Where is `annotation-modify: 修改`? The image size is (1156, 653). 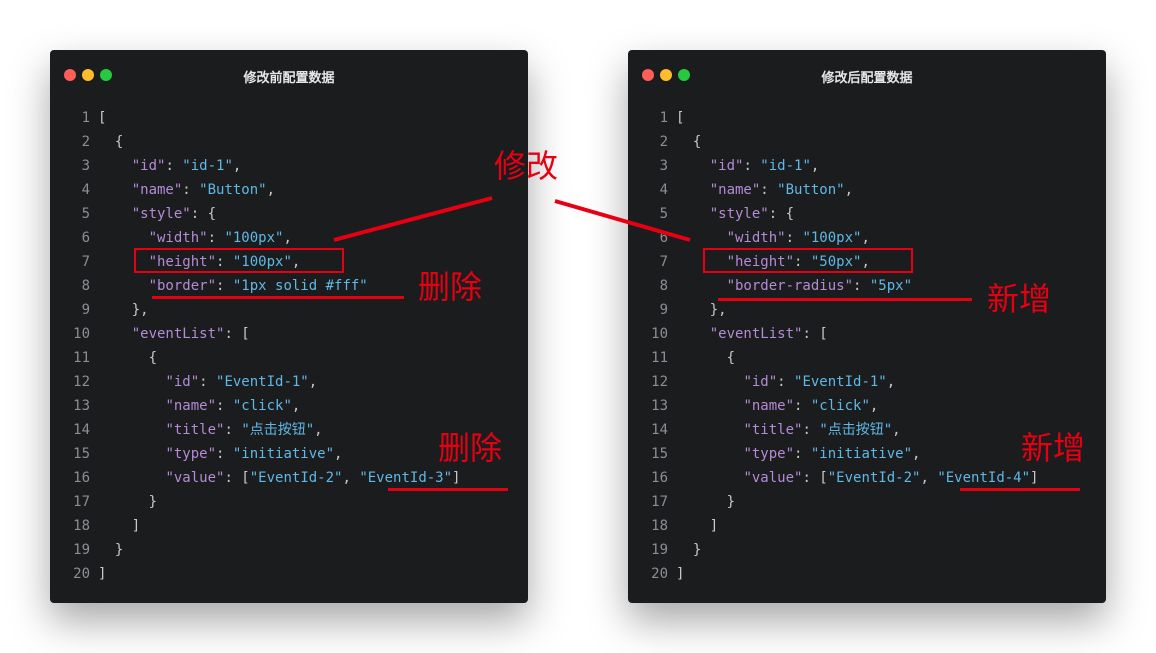
annotation-modify: 修改 is located at coordinates (526, 166).